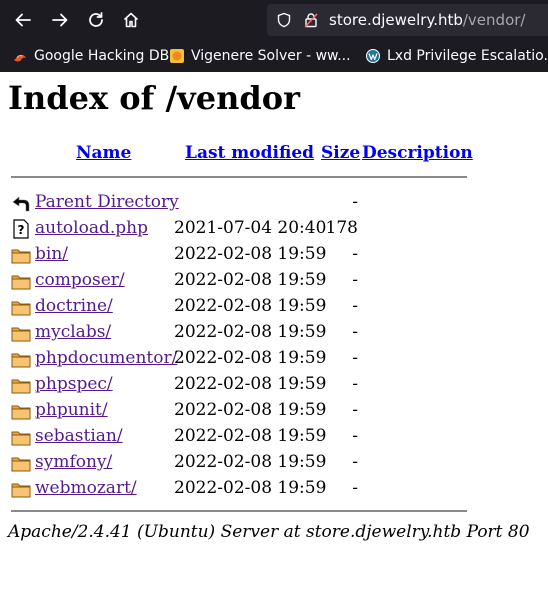 The height and width of the screenshot is (607, 548). Describe the element at coordinates (73, 462) in the screenshot. I see `entry-link: symfony/` at that location.